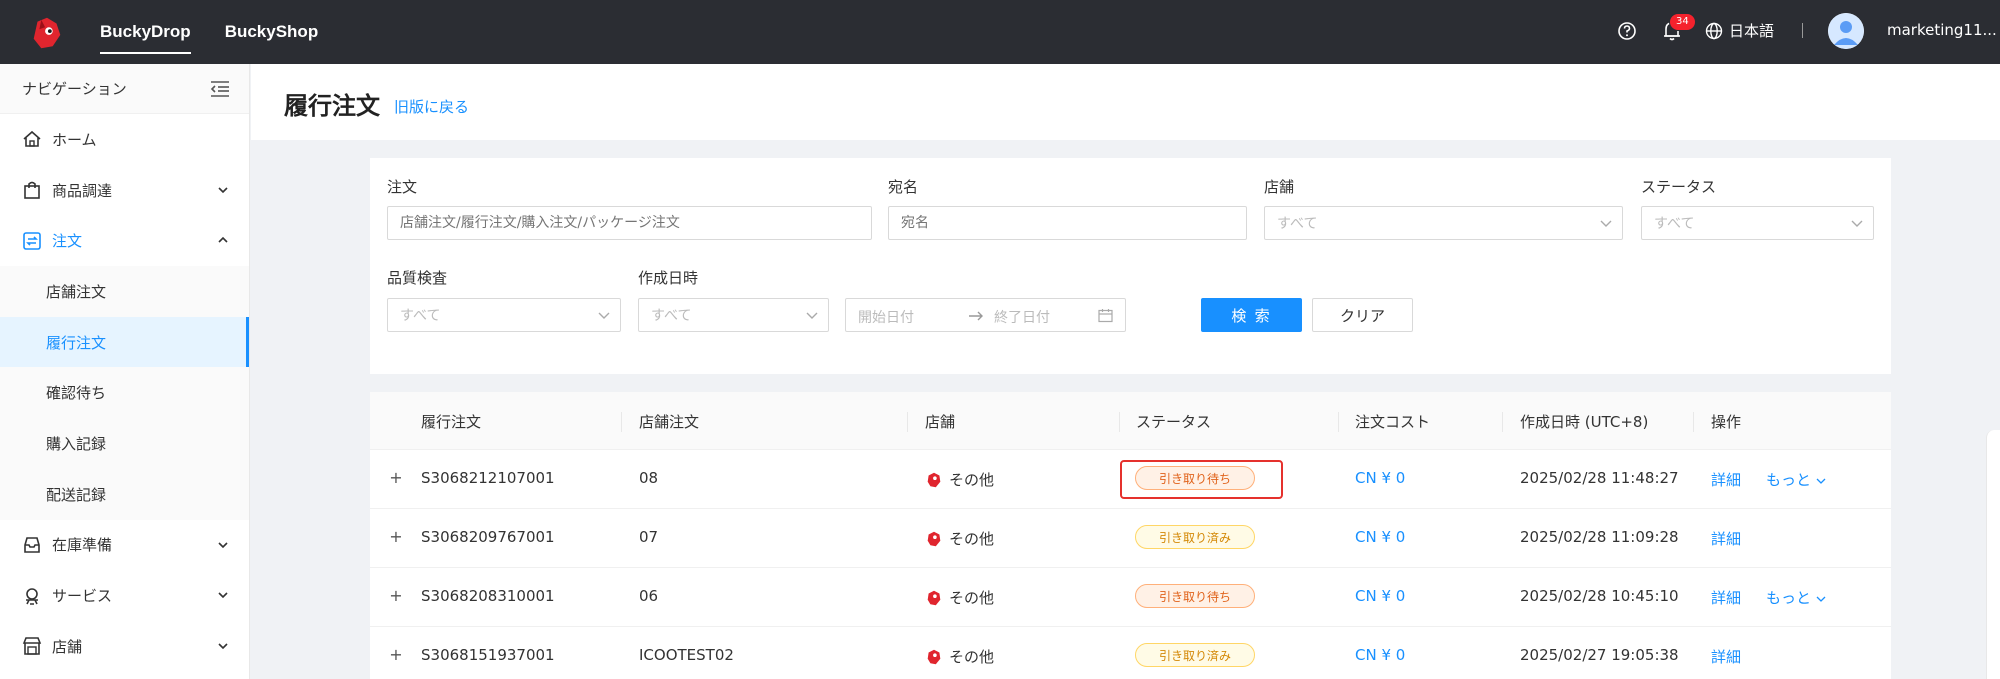 Image resolution: width=2000 pixels, height=679 pixels. Describe the element at coordinates (1599, 596) in the screenshot. I see `created-at: 2025/02/28 10:45:10` at that location.